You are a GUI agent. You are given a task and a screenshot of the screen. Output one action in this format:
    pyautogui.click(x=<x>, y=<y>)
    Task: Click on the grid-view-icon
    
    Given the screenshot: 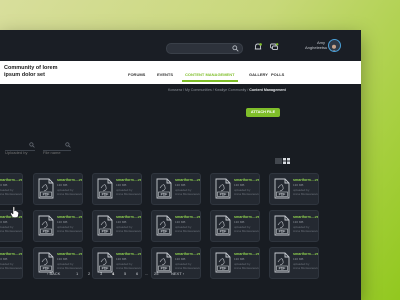 What is the action you would take?
    pyautogui.click(x=286, y=161)
    